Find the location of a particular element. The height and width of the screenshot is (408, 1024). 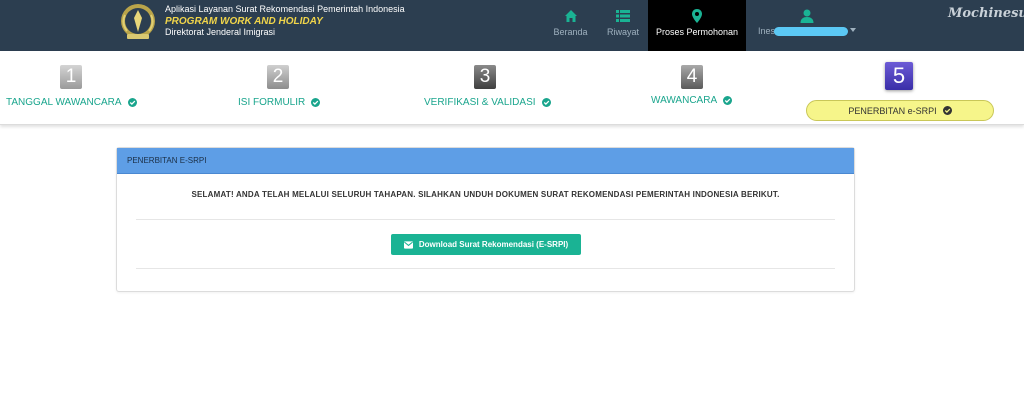

step-2: ISI FORMULIR is located at coordinates (279, 102).